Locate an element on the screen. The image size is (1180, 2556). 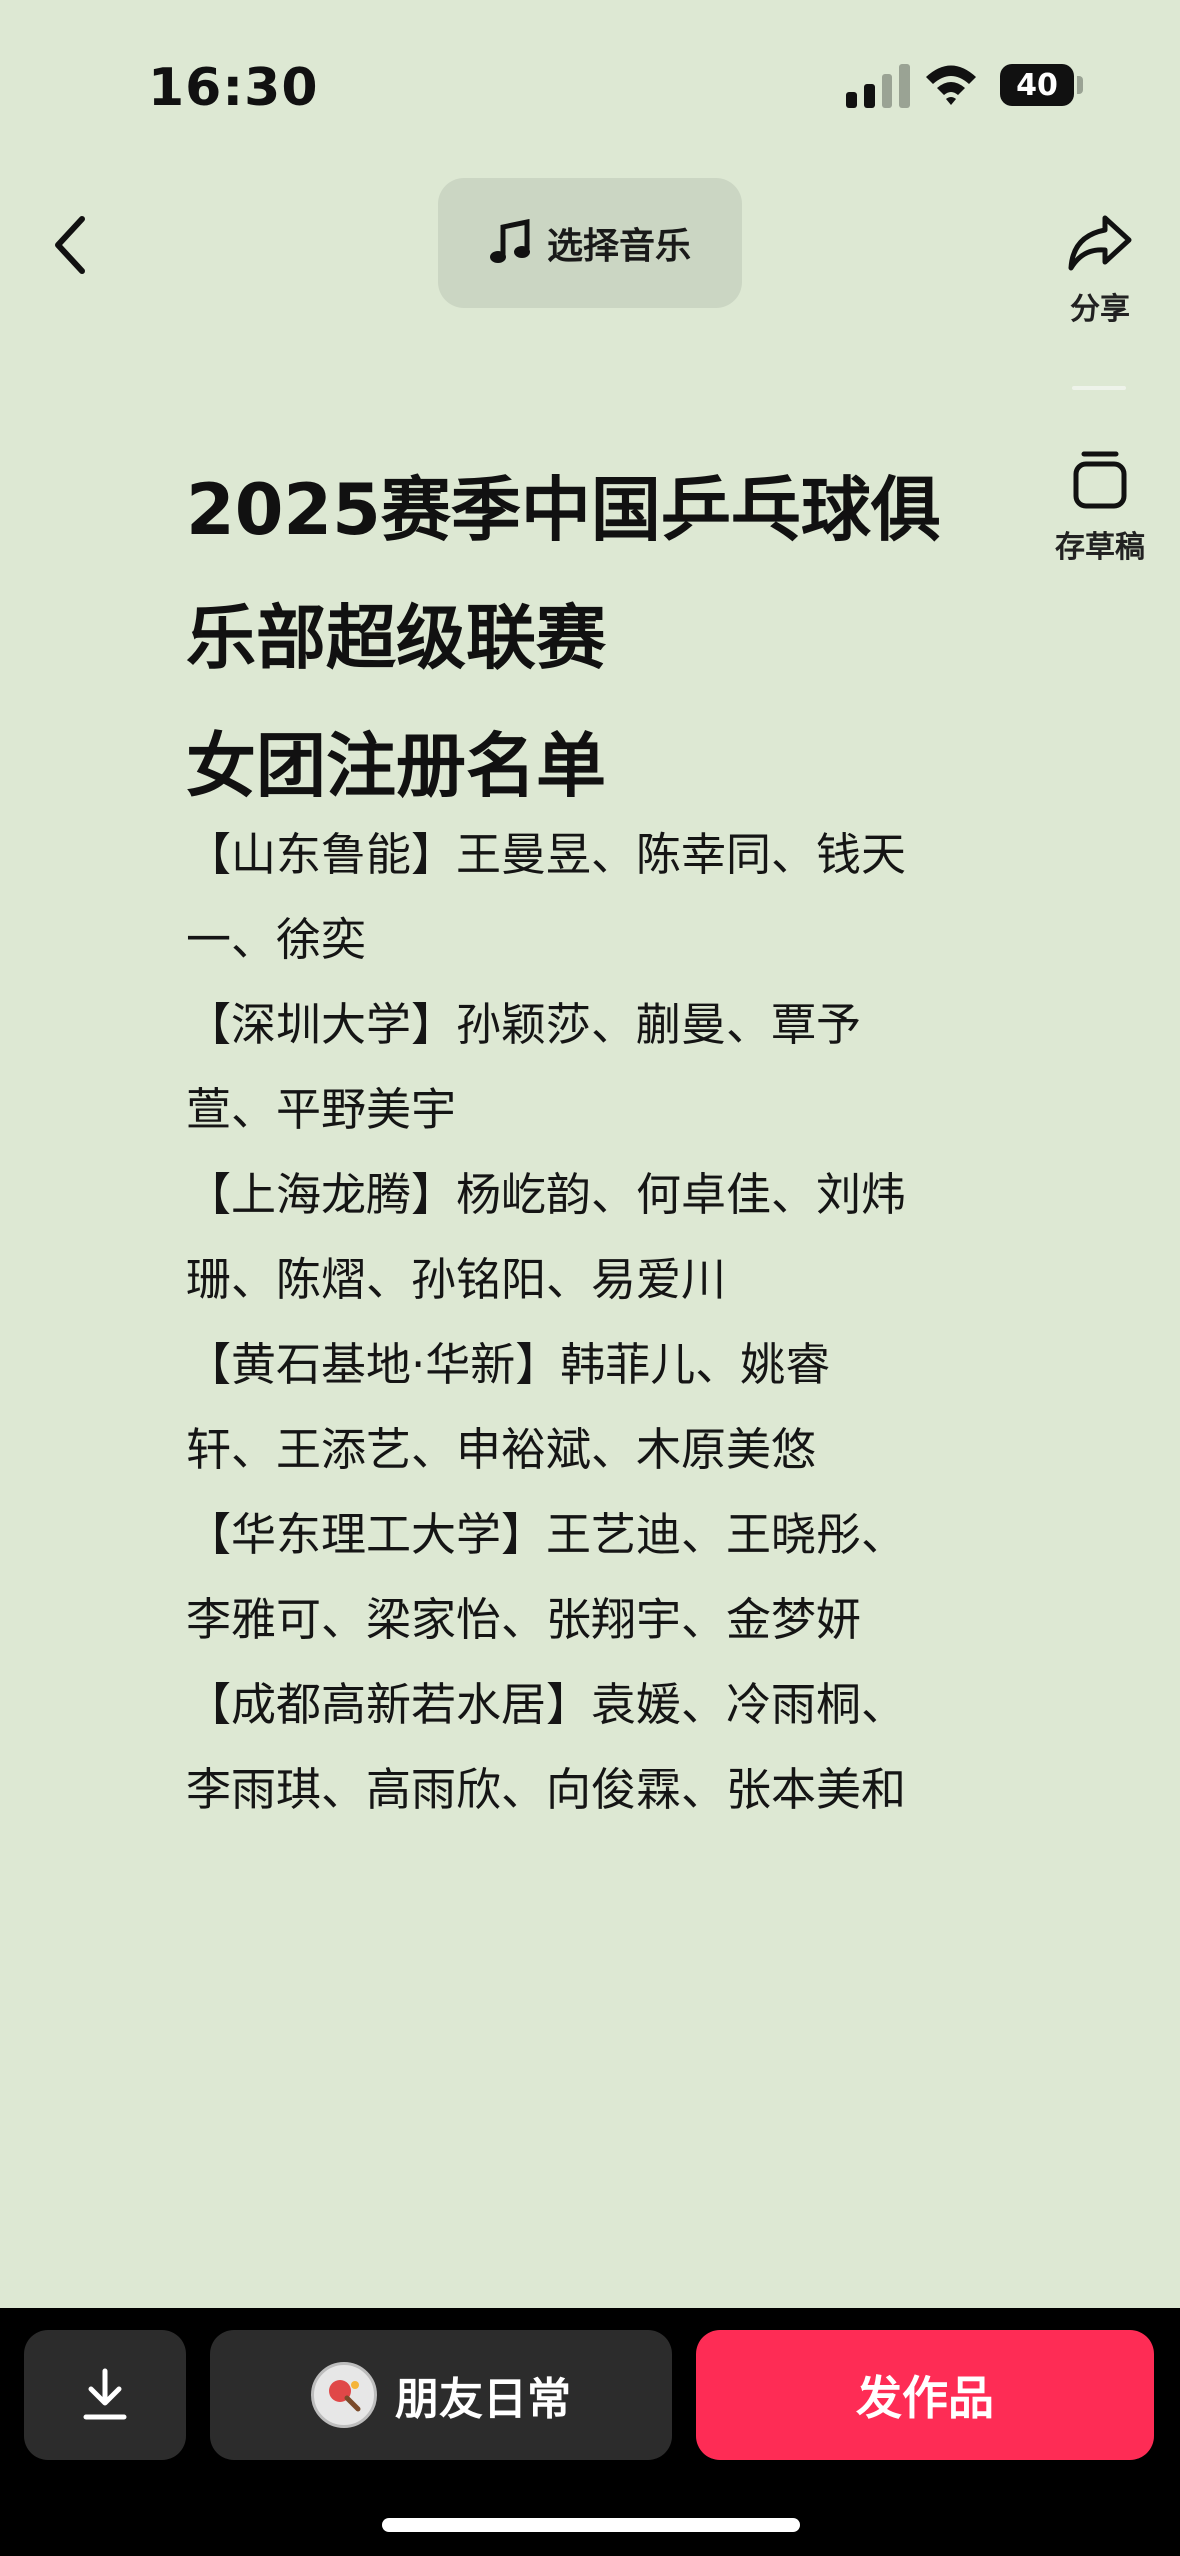
body-line: 【深圳大学】孙颖莎、蒯曼、覃予 is located at coordinates (524, 1024).